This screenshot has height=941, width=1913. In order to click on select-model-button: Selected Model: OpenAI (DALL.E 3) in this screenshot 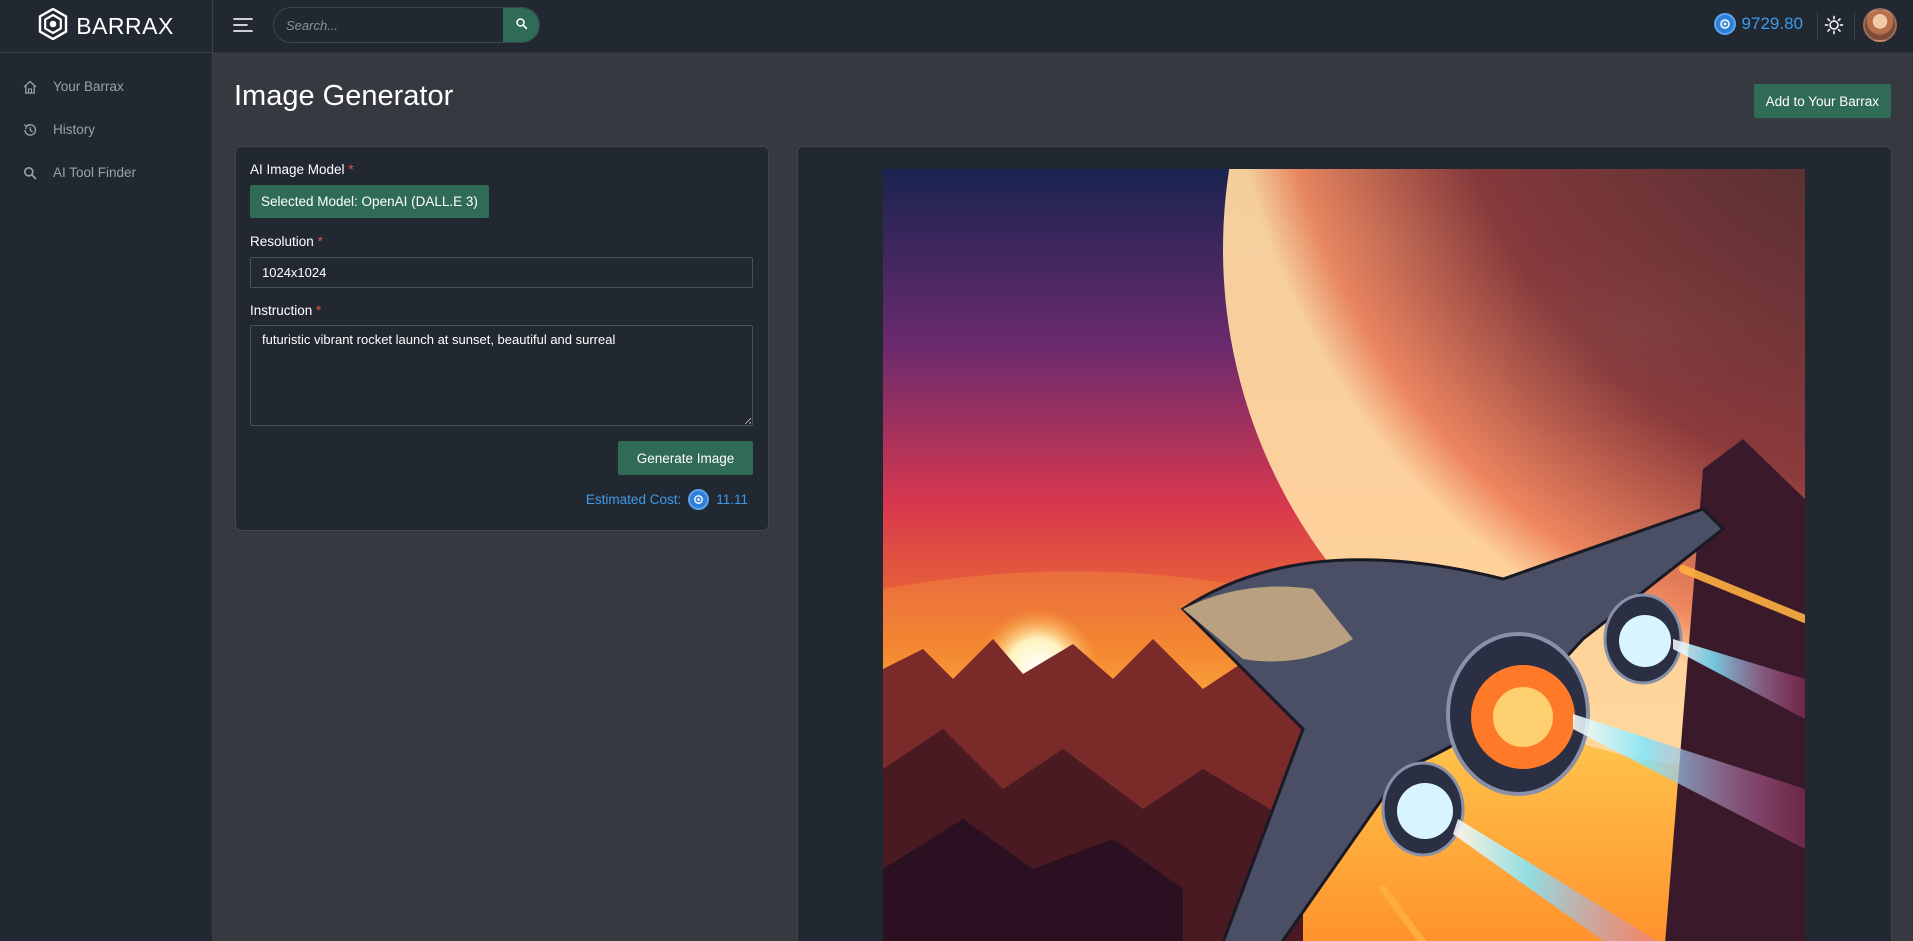, I will do `click(369, 201)`.